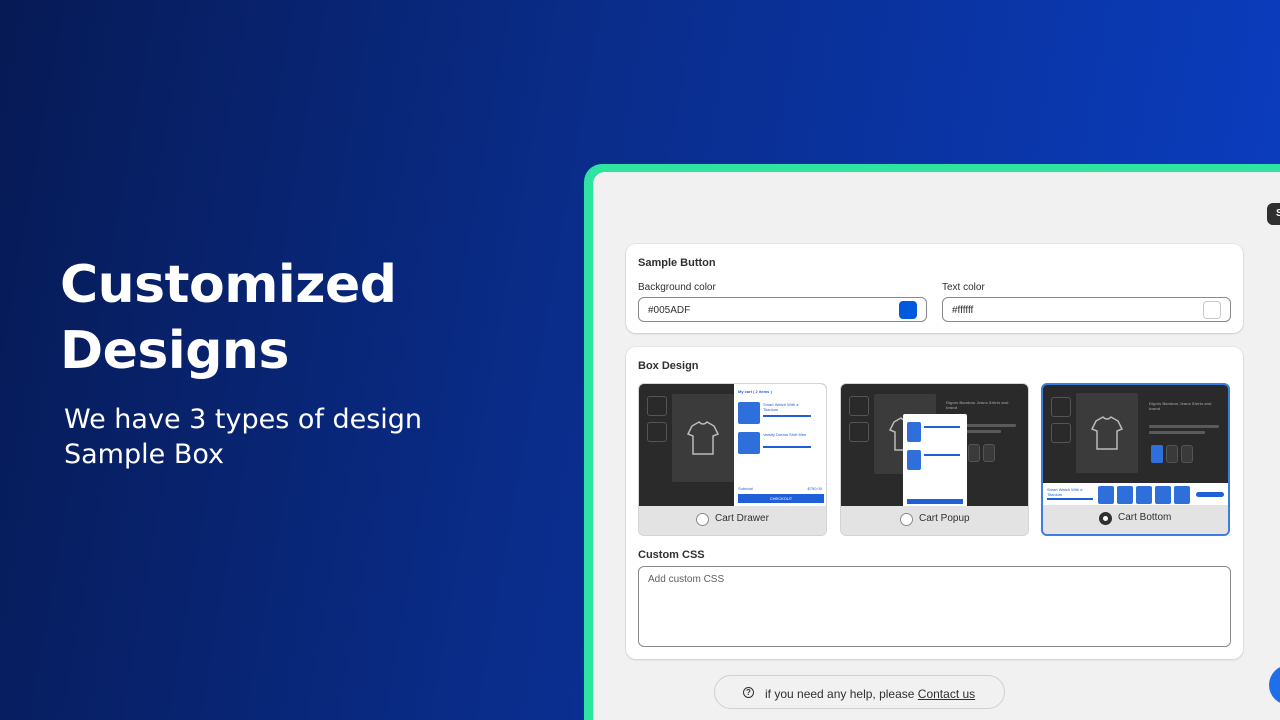 This screenshot has height=720, width=1280. What do you see at coordinates (671, 555) in the screenshot?
I see `custom-css-title: Custom CSS` at bounding box center [671, 555].